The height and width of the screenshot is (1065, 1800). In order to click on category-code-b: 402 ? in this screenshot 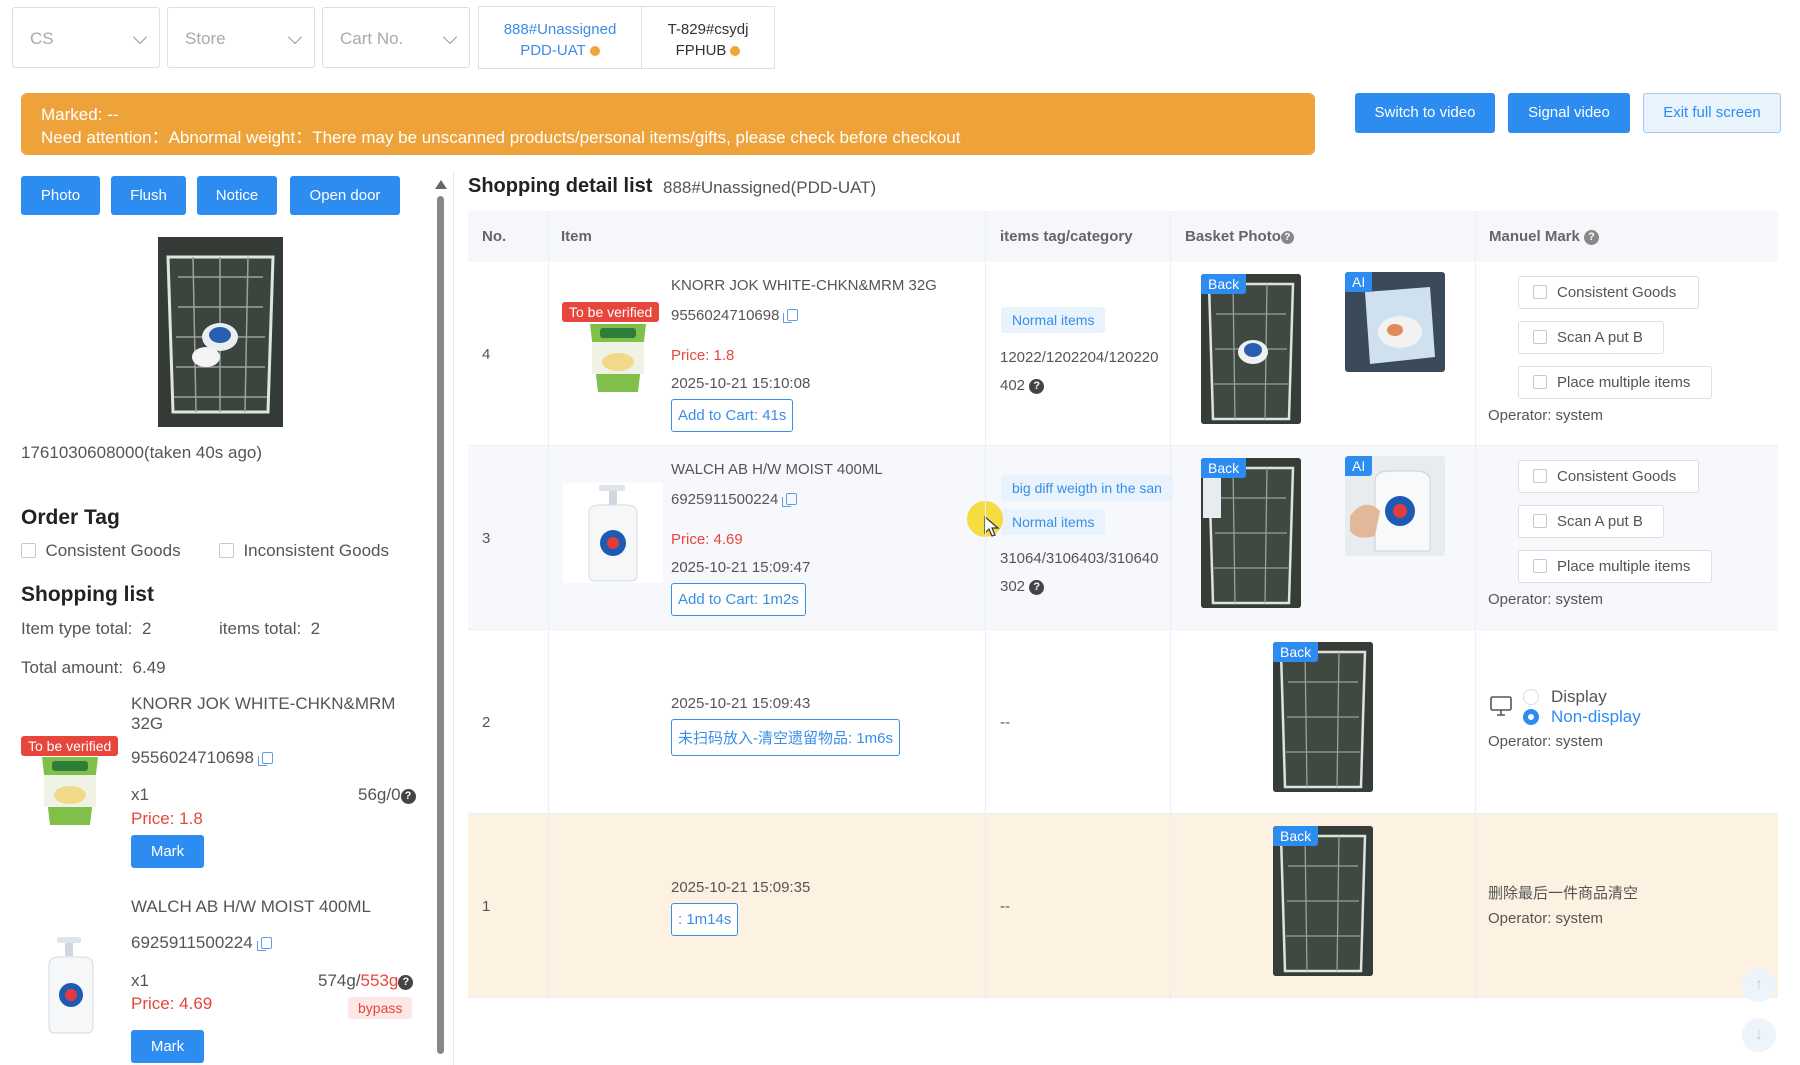, I will do `click(1022, 385)`.